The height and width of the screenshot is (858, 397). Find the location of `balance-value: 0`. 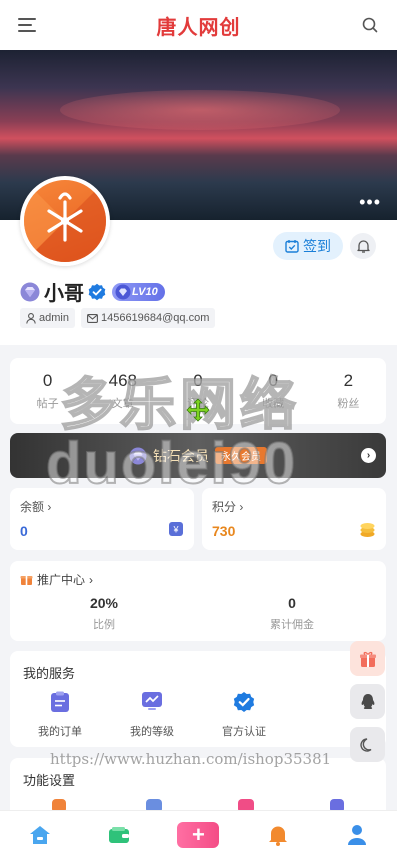

balance-value: 0 is located at coordinates (24, 531).